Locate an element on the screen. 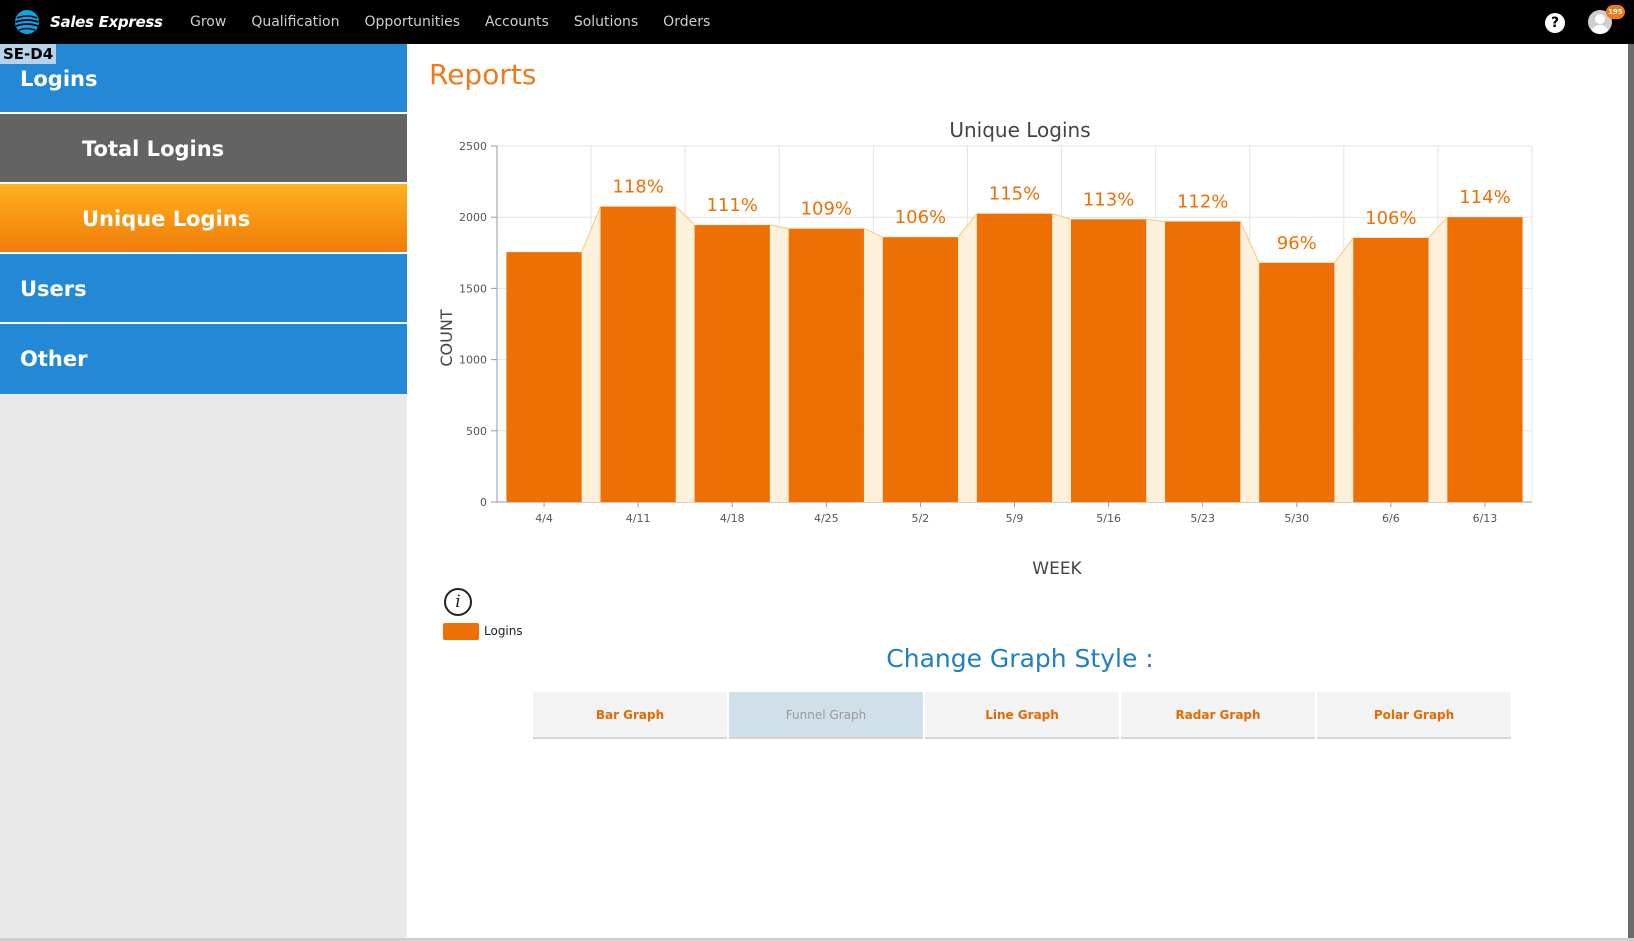 The height and width of the screenshot is (941, 1634). avatar-head is located at coordinates (1600, 19).